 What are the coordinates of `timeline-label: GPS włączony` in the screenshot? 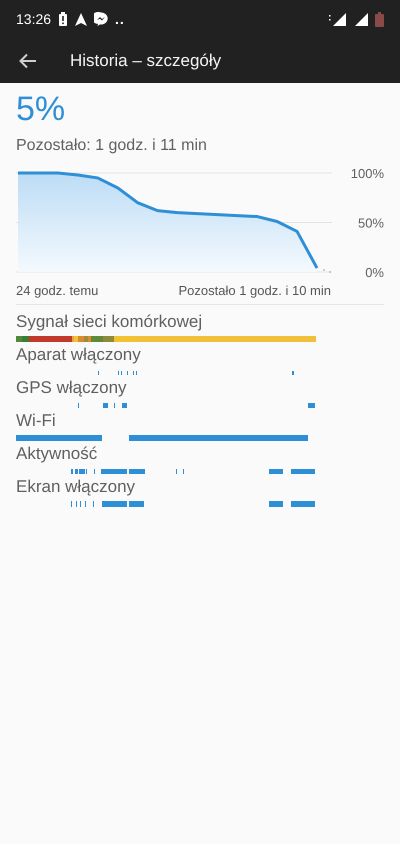 It's located at (72, 388).